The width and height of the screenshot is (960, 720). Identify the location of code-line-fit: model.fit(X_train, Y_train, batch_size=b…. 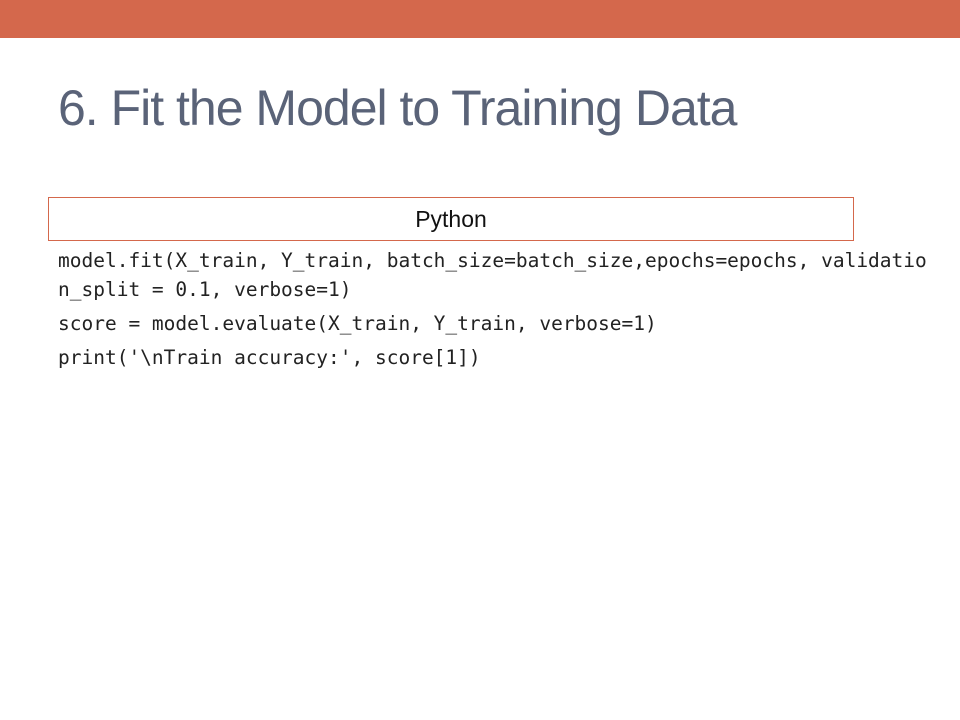
(492, 275).